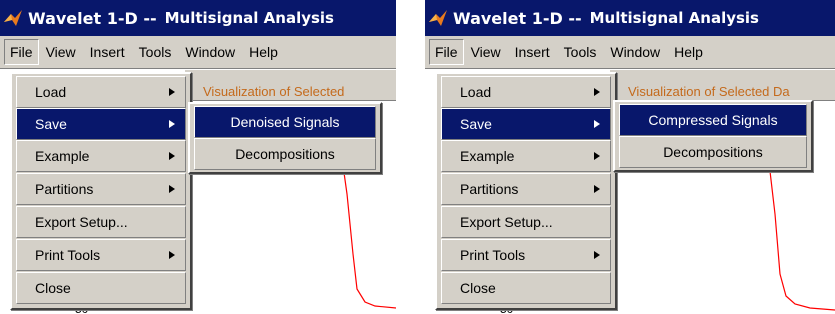 The width and height of the screenshot is (835, 314). I want to click on submenu-item-denoised-signals: Denoised Signals, so click(285, 122).